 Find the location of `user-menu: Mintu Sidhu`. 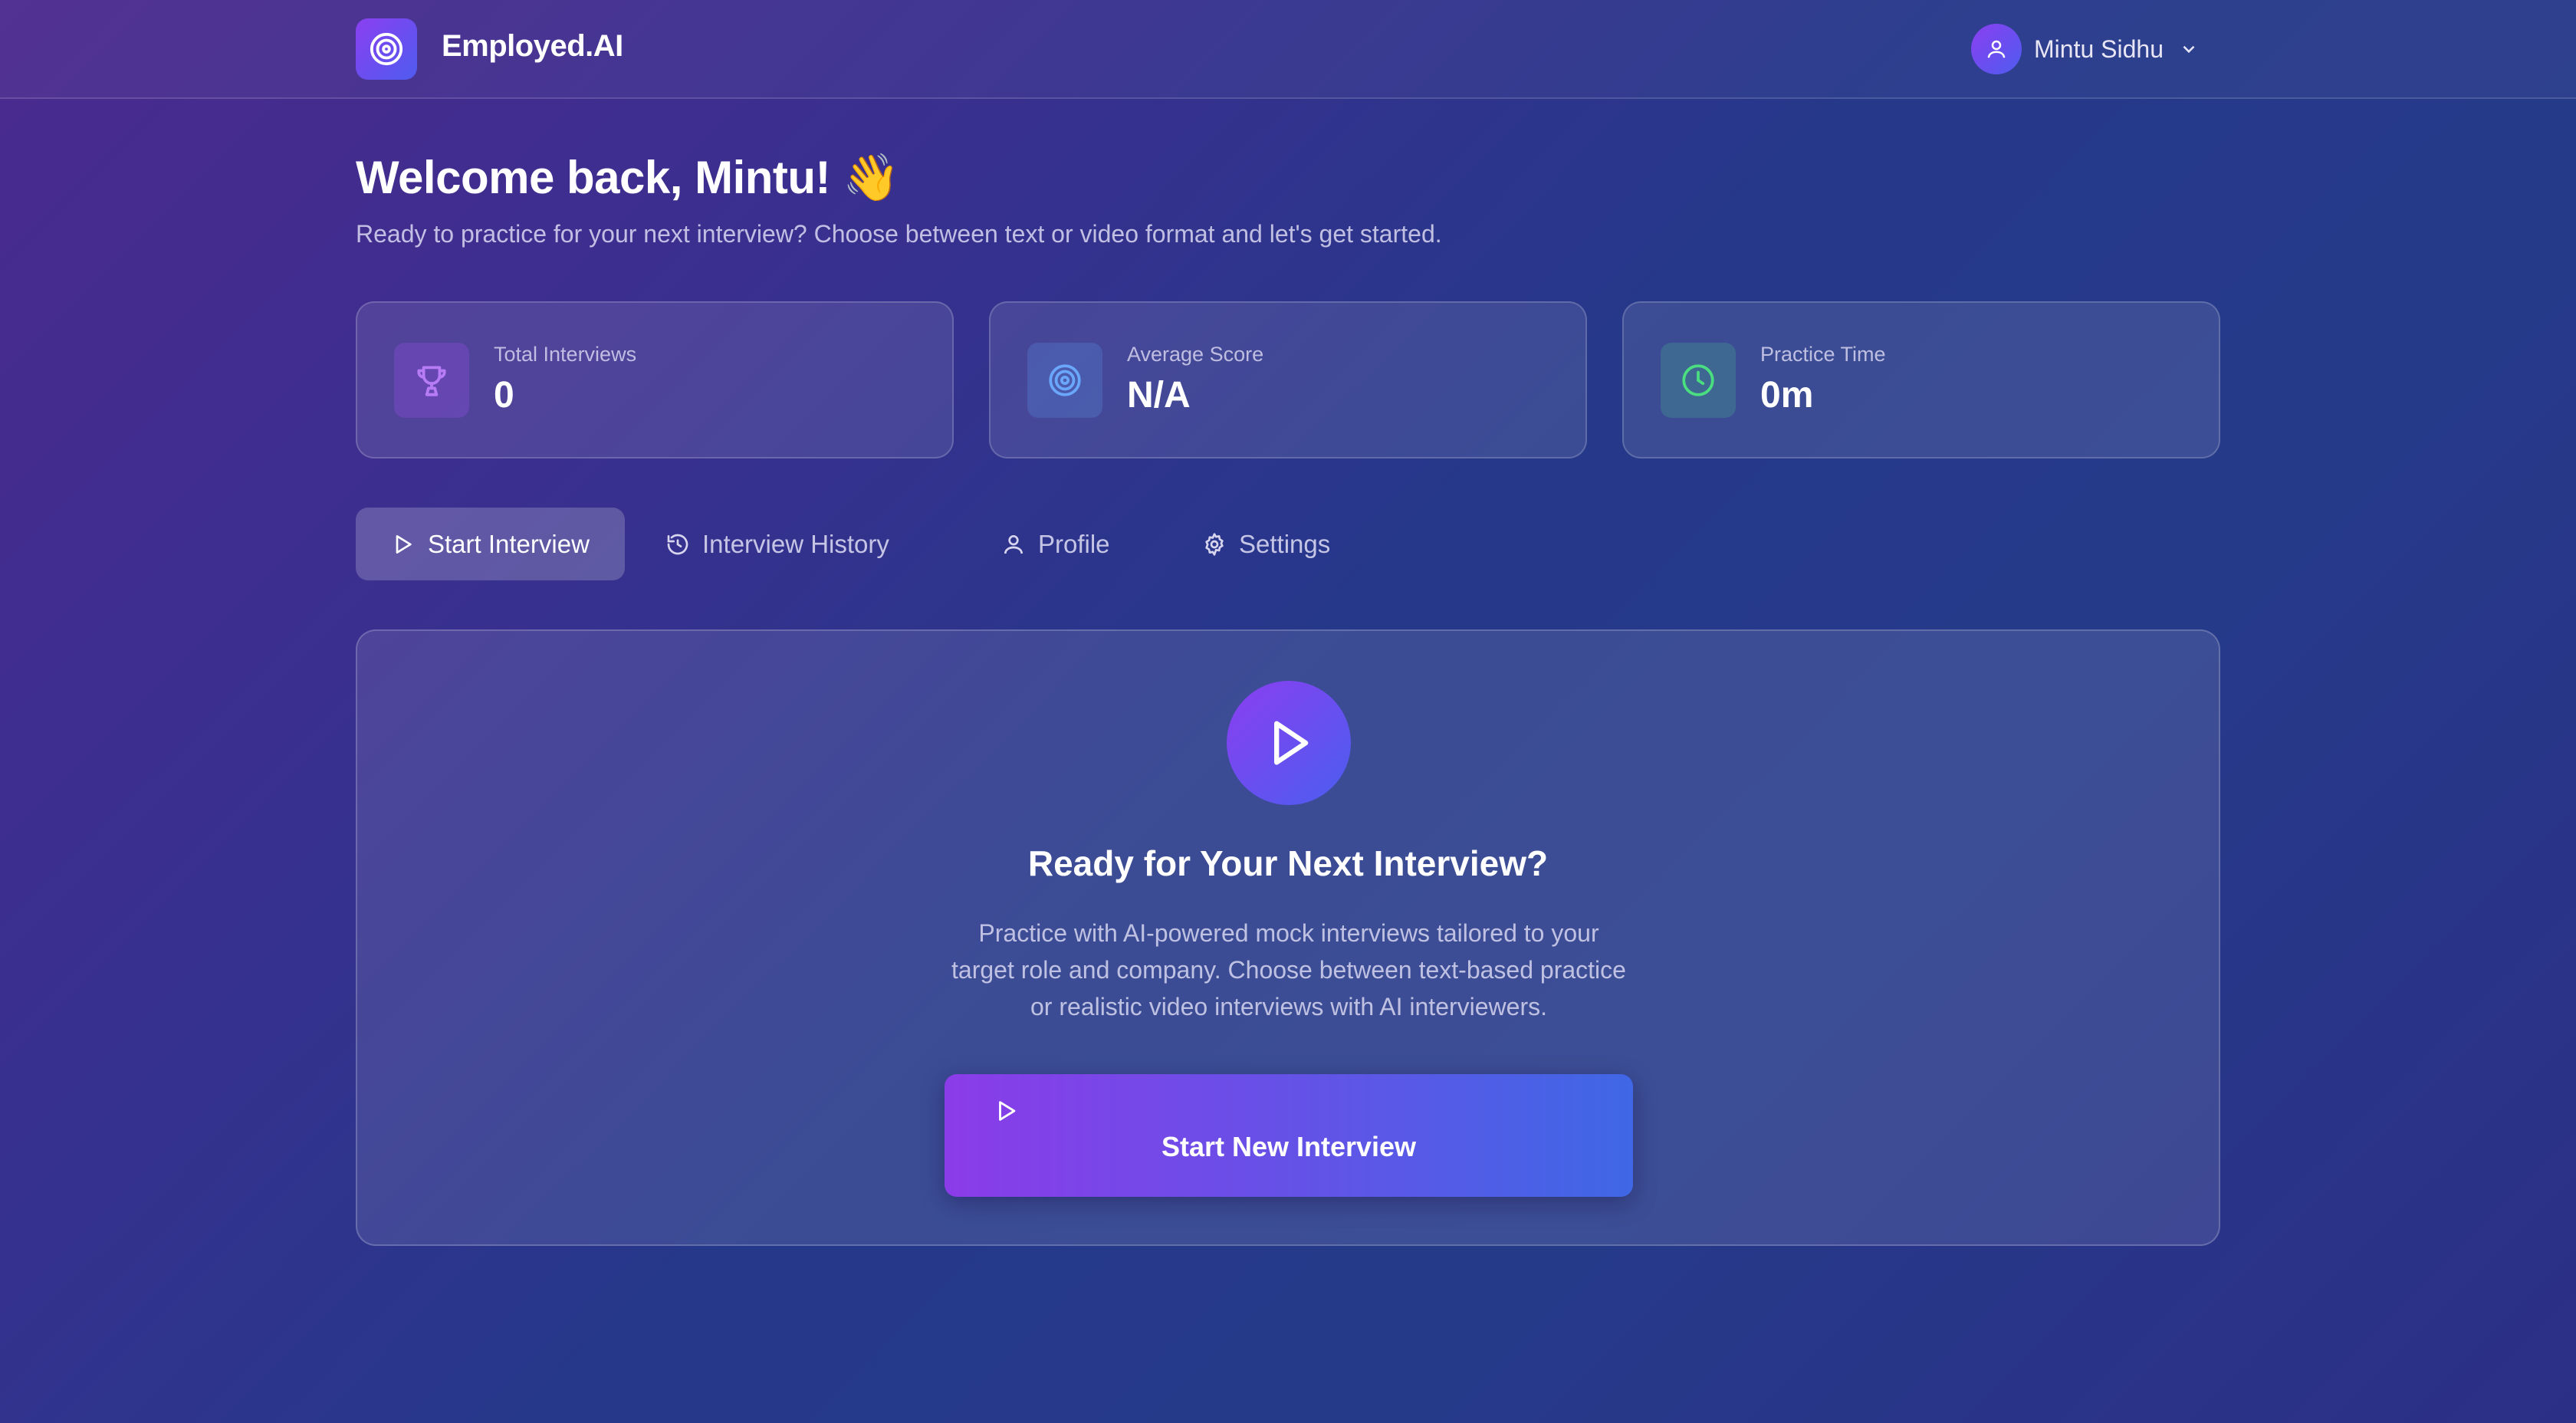

user-menu: Mintu Sidhu is located at coordinates (2085, 49).